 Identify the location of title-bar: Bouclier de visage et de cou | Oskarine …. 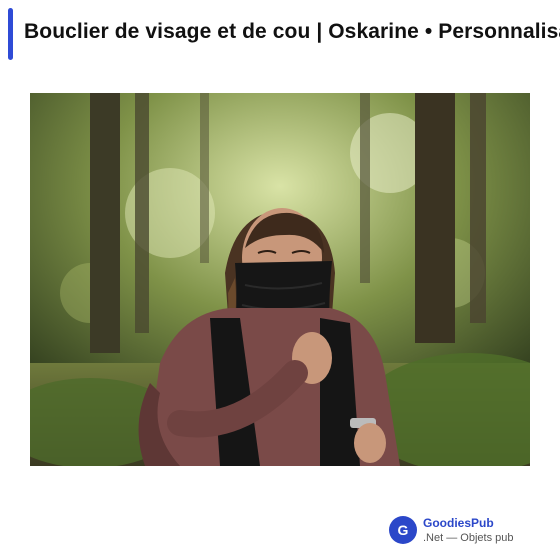
(280, 34).